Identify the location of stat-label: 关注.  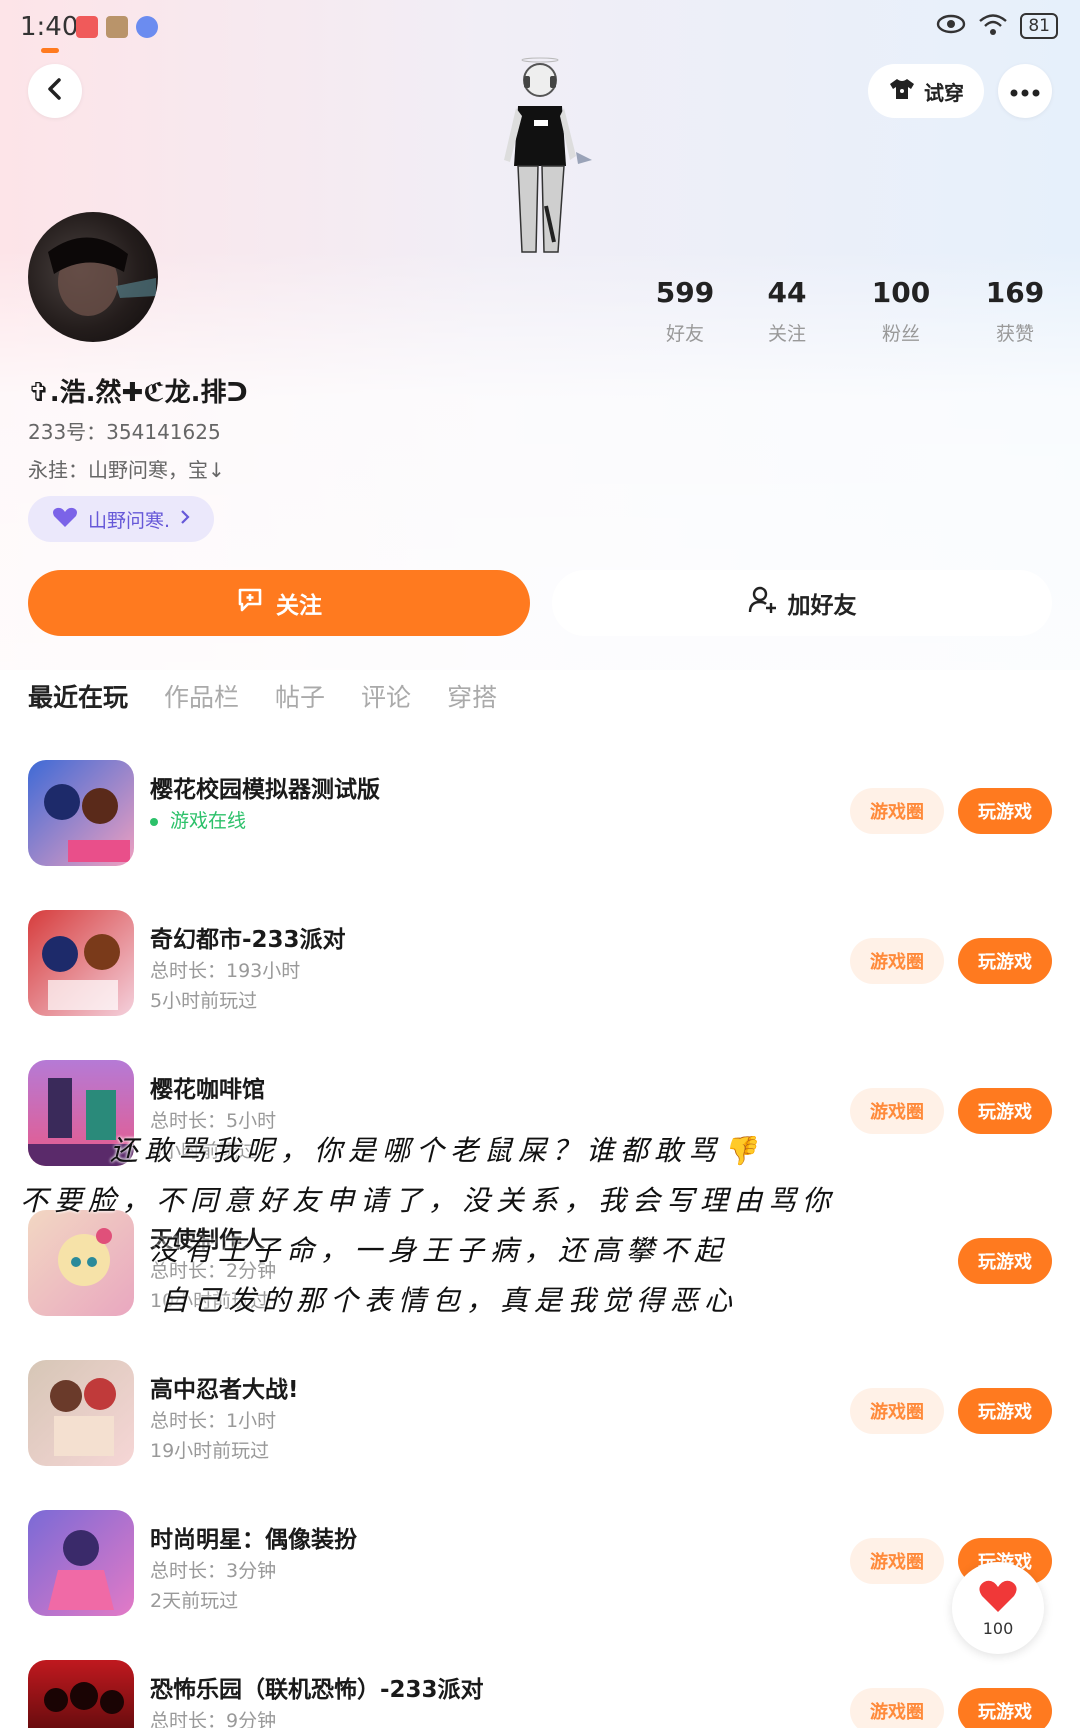
(786, 334).